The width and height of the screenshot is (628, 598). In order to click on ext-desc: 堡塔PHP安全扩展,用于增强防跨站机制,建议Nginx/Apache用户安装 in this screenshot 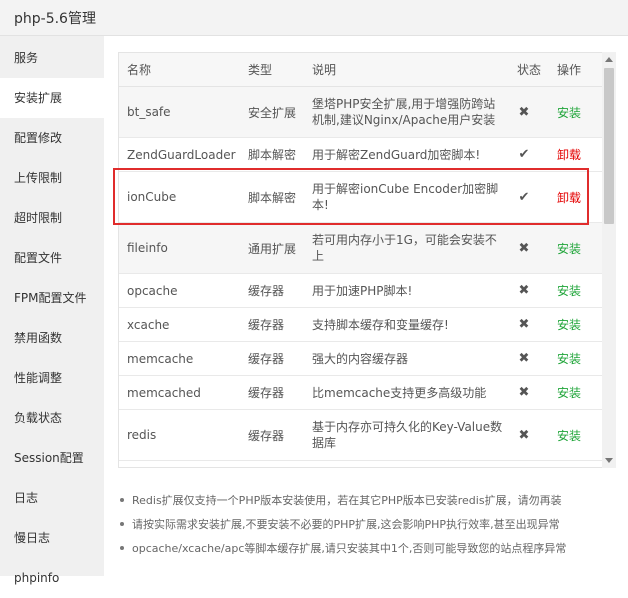, I will do `click(404, 112)`.